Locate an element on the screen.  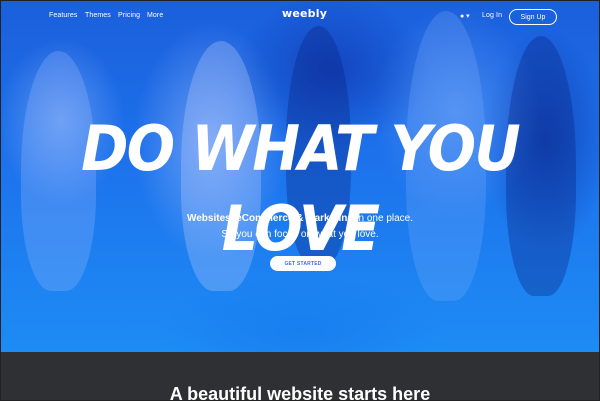
hero-subheading-rest: in one place. is located at coordinates (383, 218).